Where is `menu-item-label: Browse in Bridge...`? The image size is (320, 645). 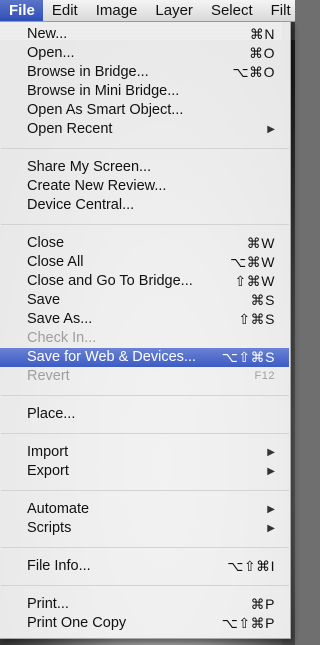
menu-item-label: Browse in Bridge... is located at coordinates (88, 72).